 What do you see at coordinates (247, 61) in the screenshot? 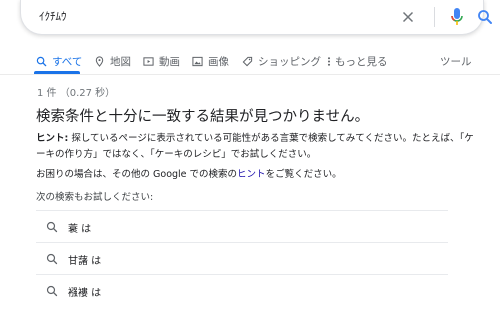
I see `tag-icon` at bounding box center [247, 61].